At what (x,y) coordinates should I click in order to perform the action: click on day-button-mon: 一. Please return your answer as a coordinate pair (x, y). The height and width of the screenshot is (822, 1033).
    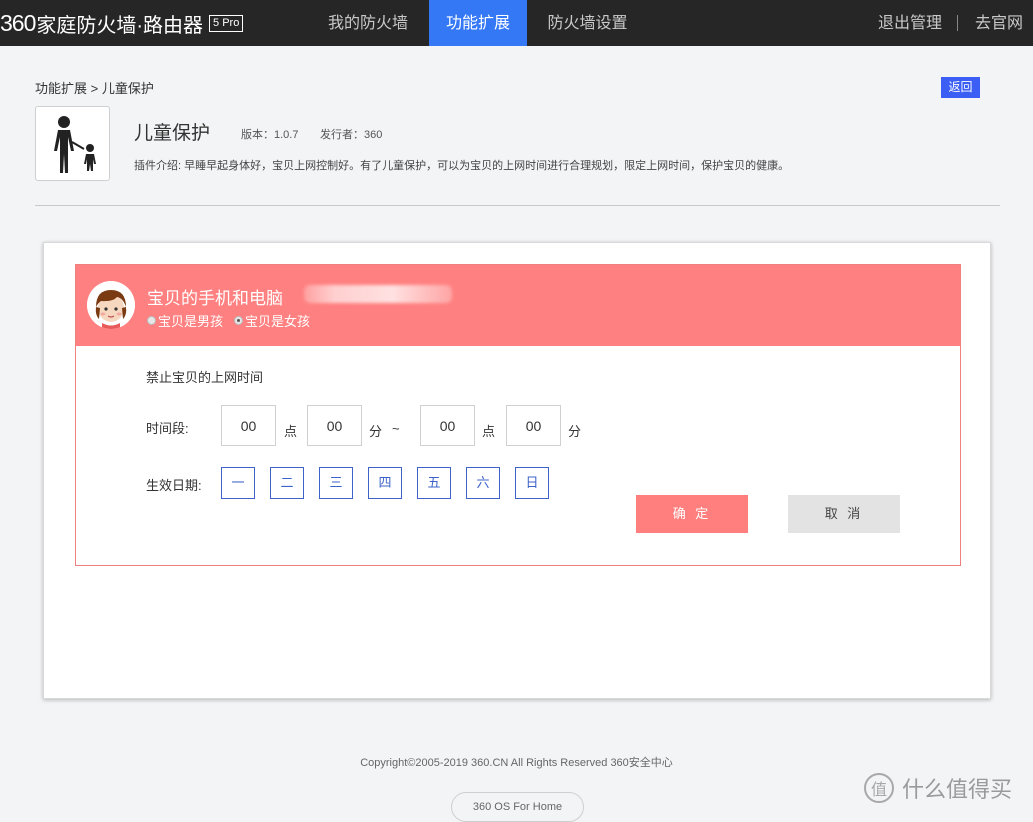
    Looking at the image, I should click on (238, 483).